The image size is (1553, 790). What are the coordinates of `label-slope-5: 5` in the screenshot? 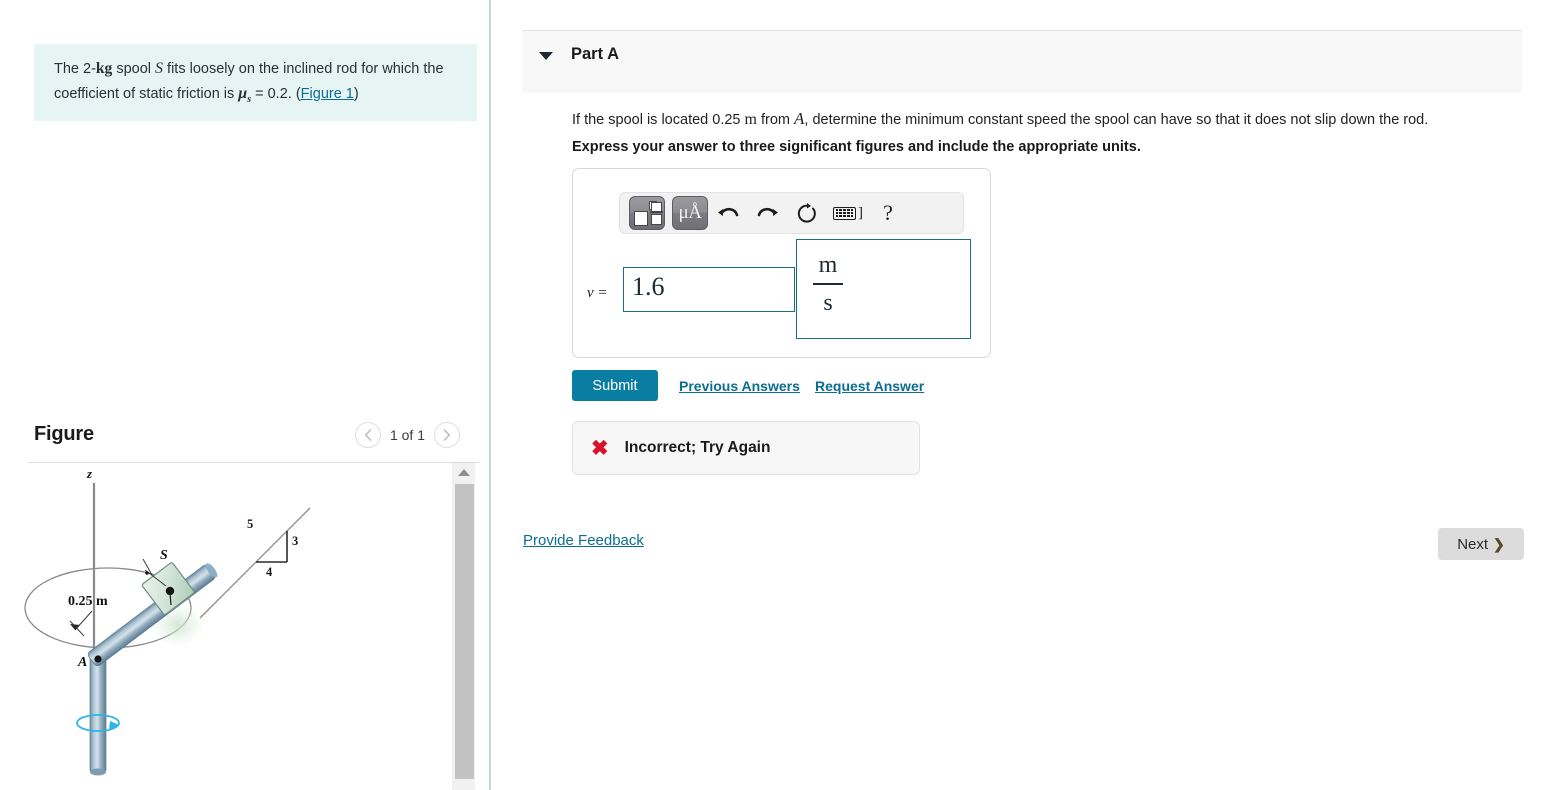 It's located at (250, 524).